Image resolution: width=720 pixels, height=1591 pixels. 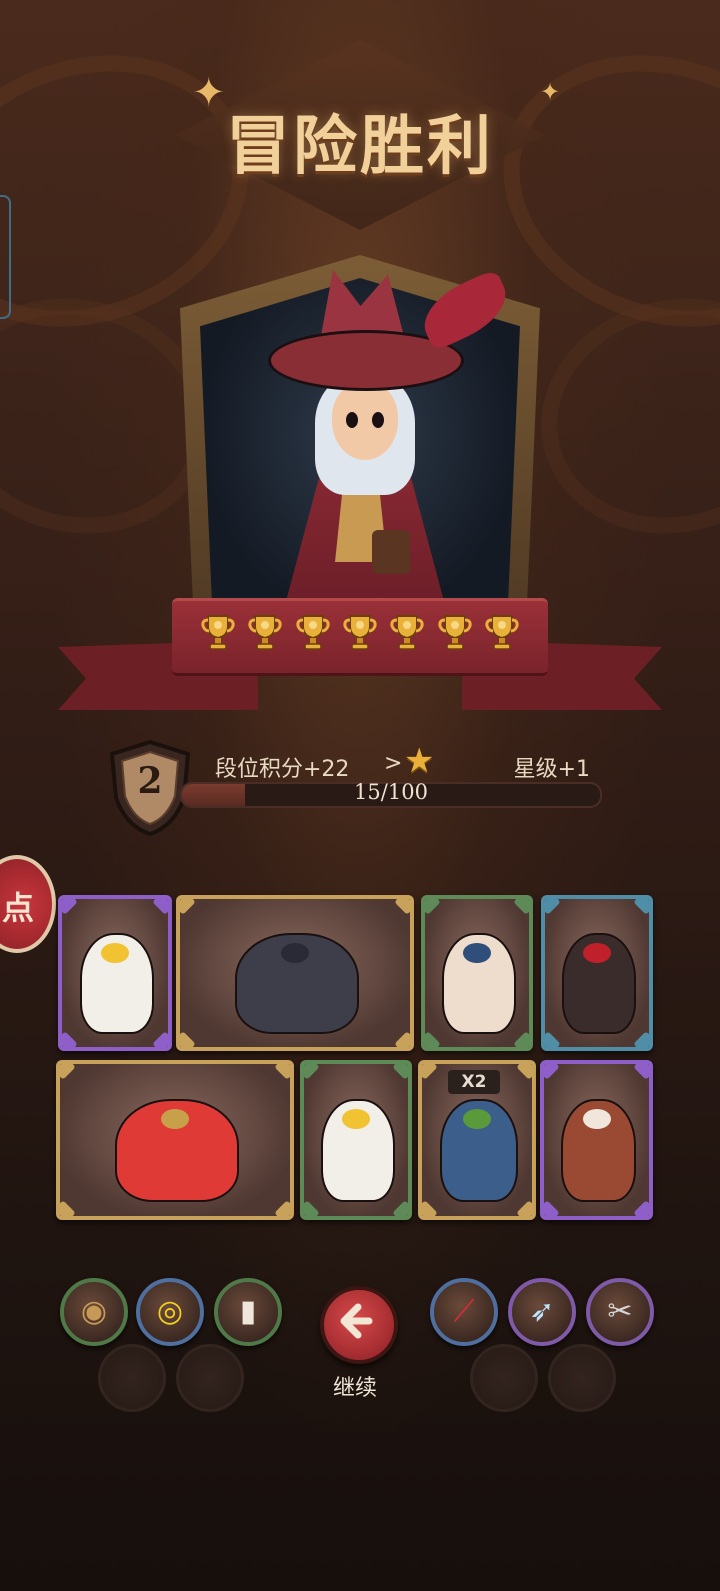 I want to click on pliers-skill-button: ✂, so click(x=620, y=1312).